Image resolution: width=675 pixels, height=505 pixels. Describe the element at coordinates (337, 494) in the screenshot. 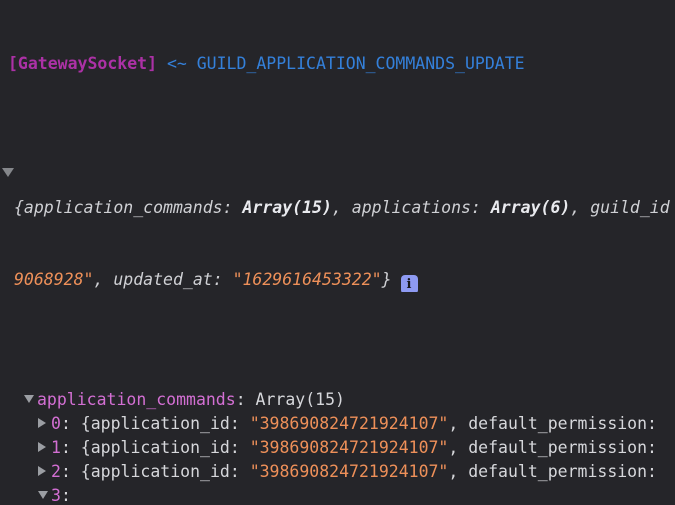

I see `tree-row-4: 3:` at that location.